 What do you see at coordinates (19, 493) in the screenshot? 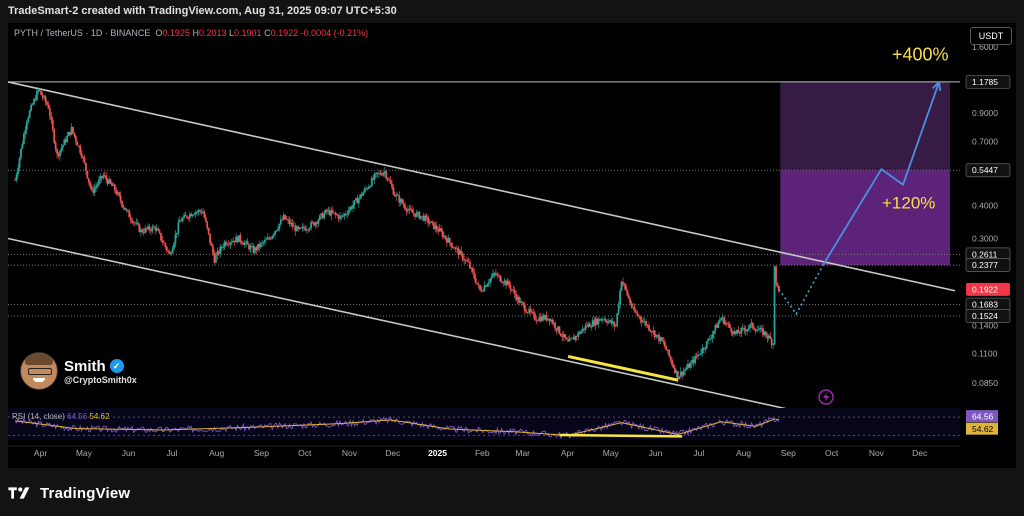
I see `tradingview-logo-icon` at bounding box center [19, 493].